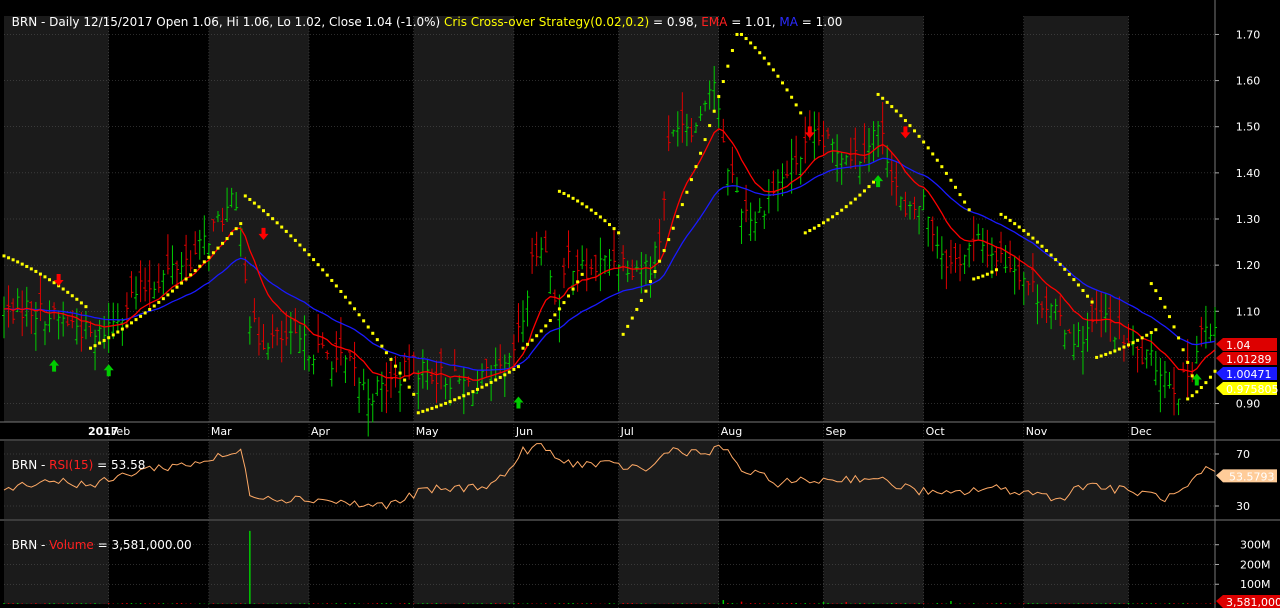 The image size is (1280, 608). Describe the element at coordinates (1248, 311) in the screenshot. I see `price-tick-label-2: 1.10` at that location.